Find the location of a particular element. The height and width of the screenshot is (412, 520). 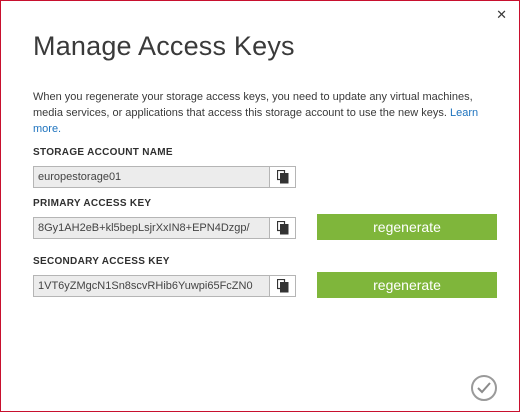

secondary-access-key-field: 1VT6yZMgcN1Sn8scvRHib6Yuwpi65FcZN0 is located at coordinates (151, 286).